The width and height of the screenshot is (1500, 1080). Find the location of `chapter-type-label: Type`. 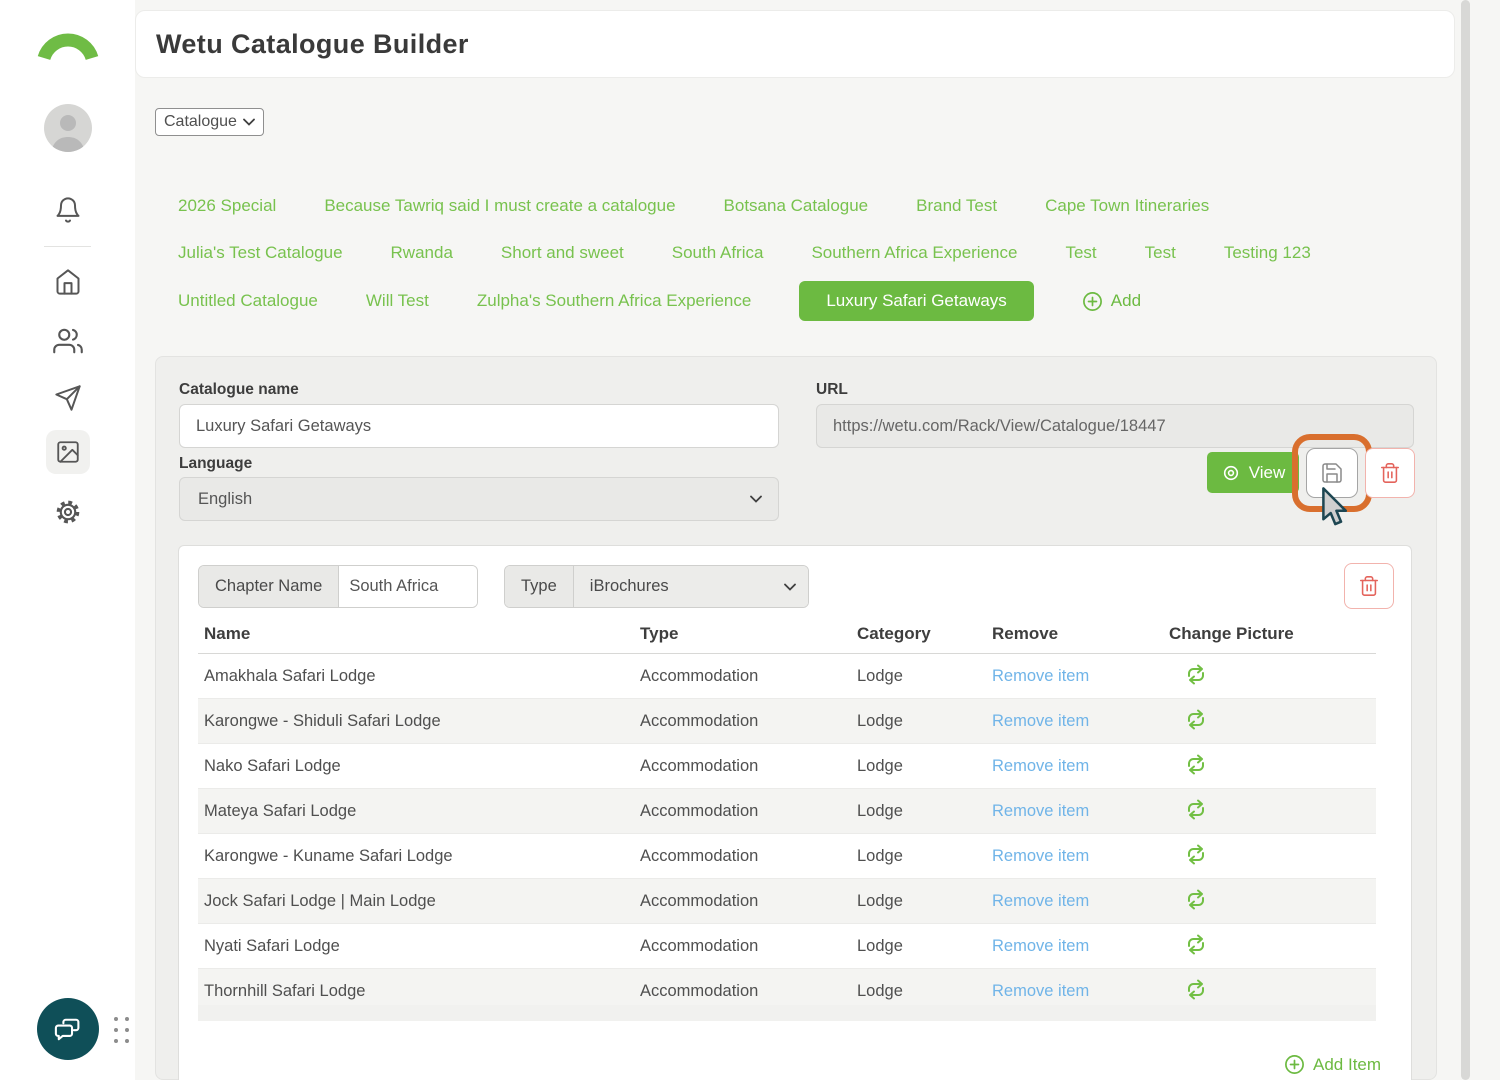

chapter-type-label: Type is located at coordinates (539, 586).